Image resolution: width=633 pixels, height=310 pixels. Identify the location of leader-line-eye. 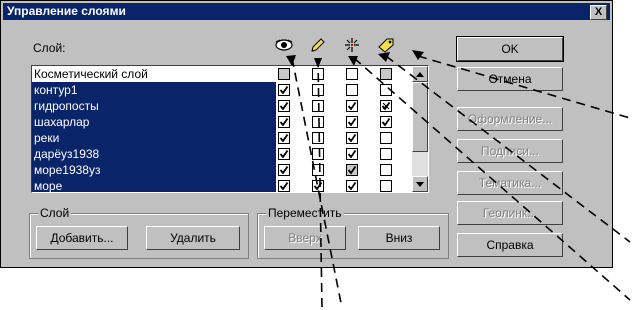
(317, 183).